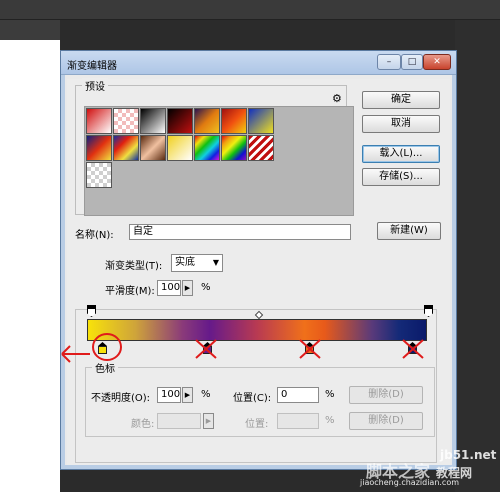  What do you see at coordinates (330, 394) in the screenshot?
I see `location-unit: %` at bounding box center [330, 394].